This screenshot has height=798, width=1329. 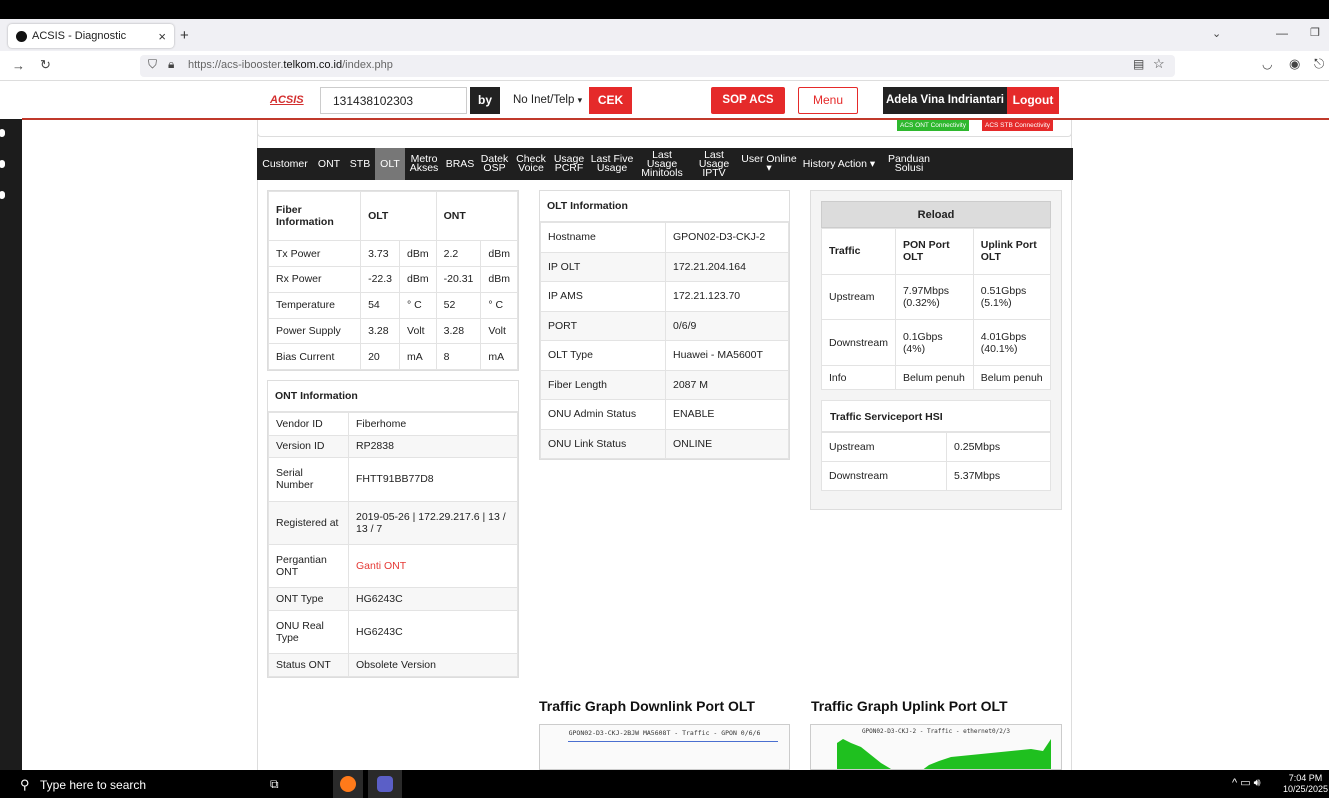 I want to click on tab-label: OLT, so click(x=390, y=163).